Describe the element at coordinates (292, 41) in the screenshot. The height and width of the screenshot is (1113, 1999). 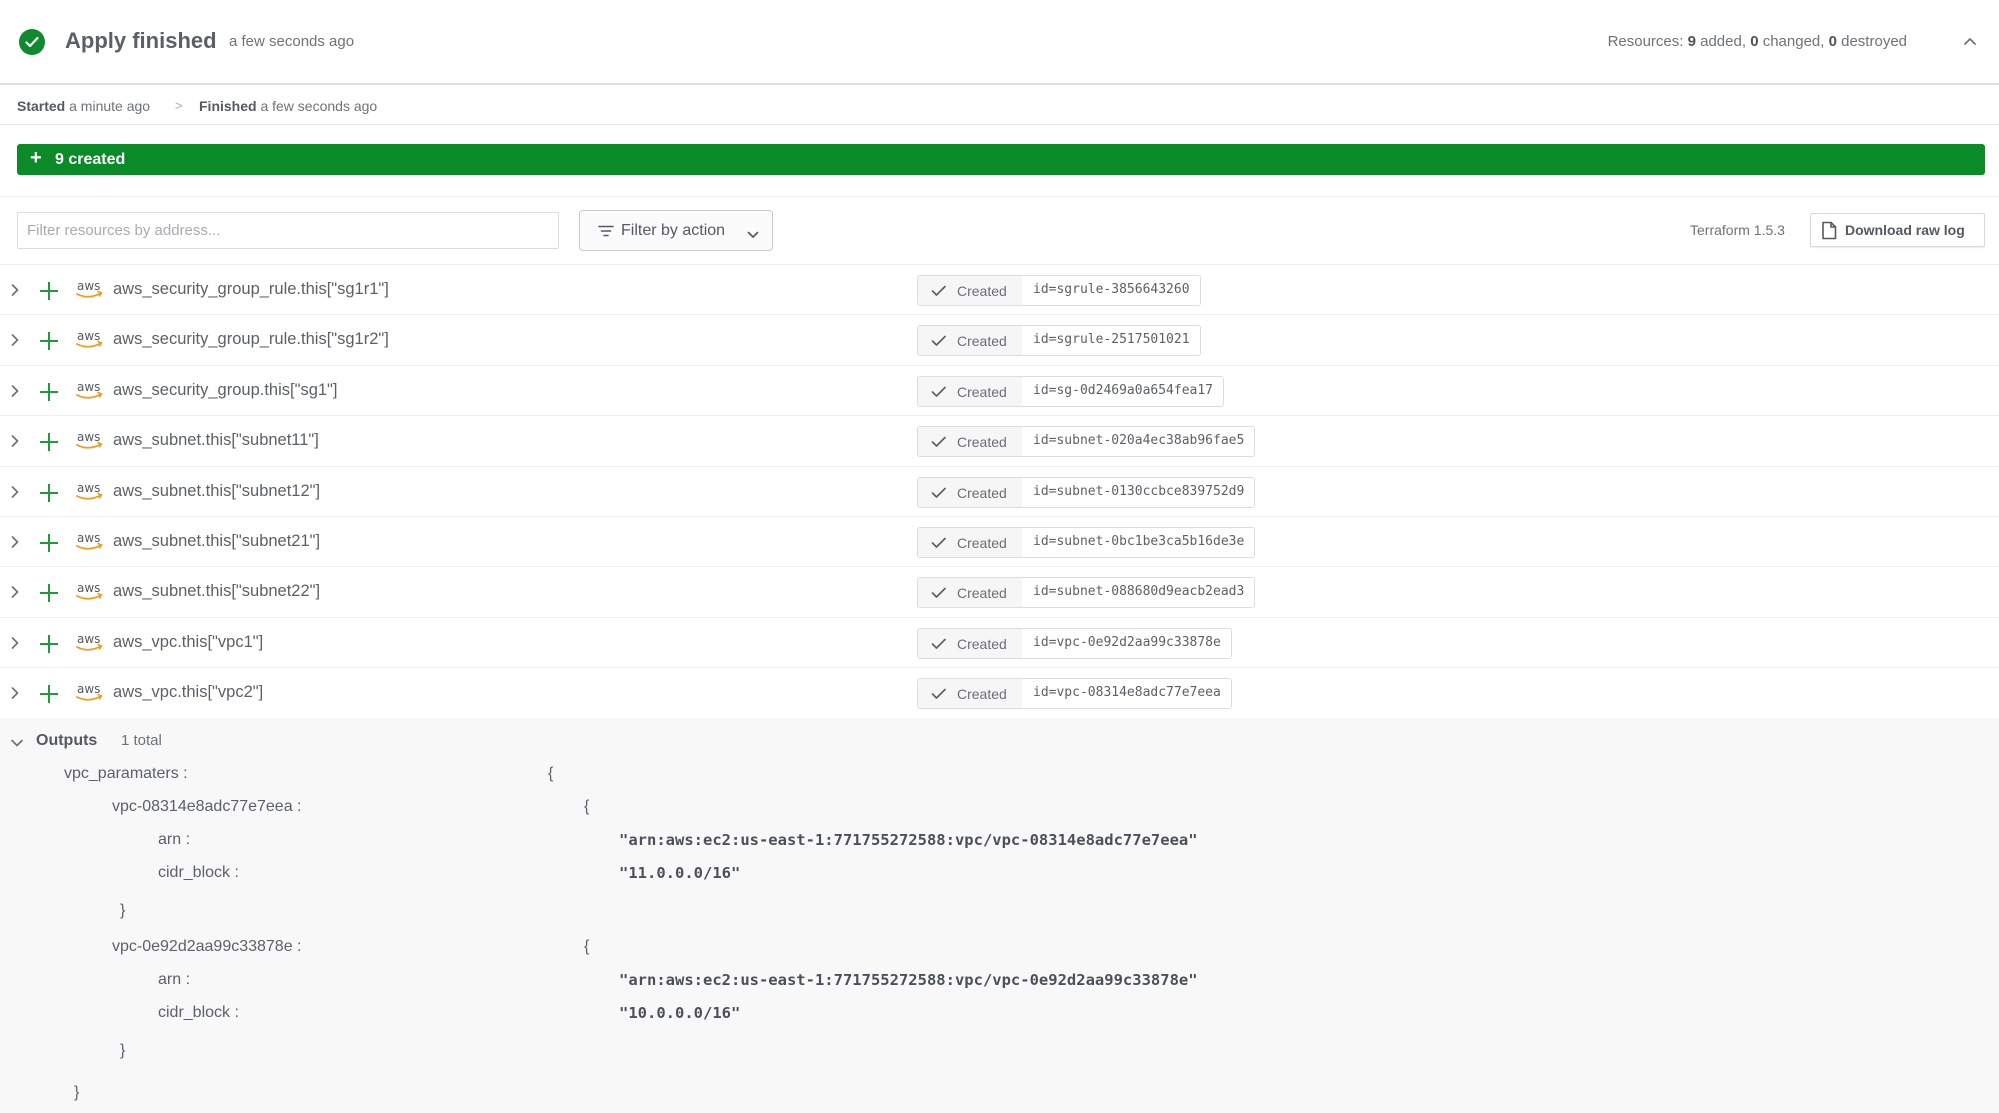
I see `run-status-time: a few seconds ago` at that location.